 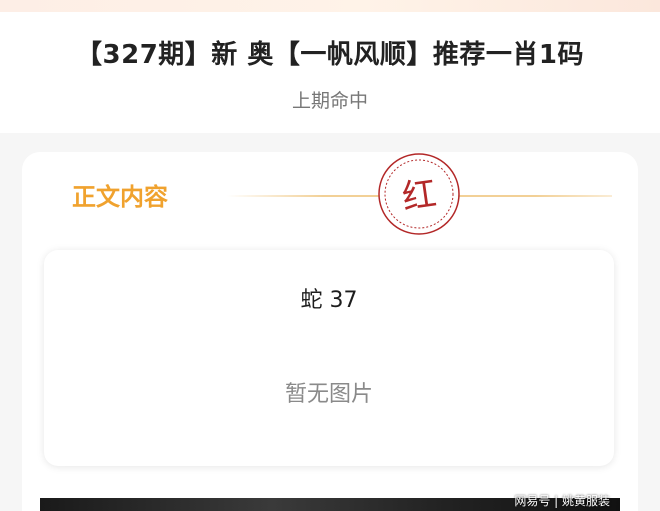 I want to click on red-seal-icon: 红, so click(x=419, y=194).